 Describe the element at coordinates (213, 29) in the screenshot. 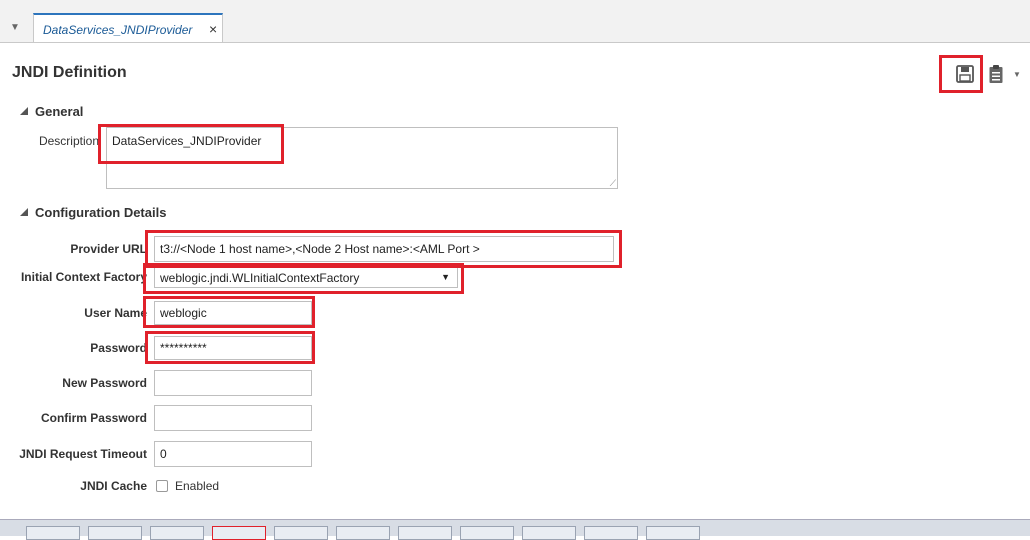

I see `close-icon: ×` at that location.